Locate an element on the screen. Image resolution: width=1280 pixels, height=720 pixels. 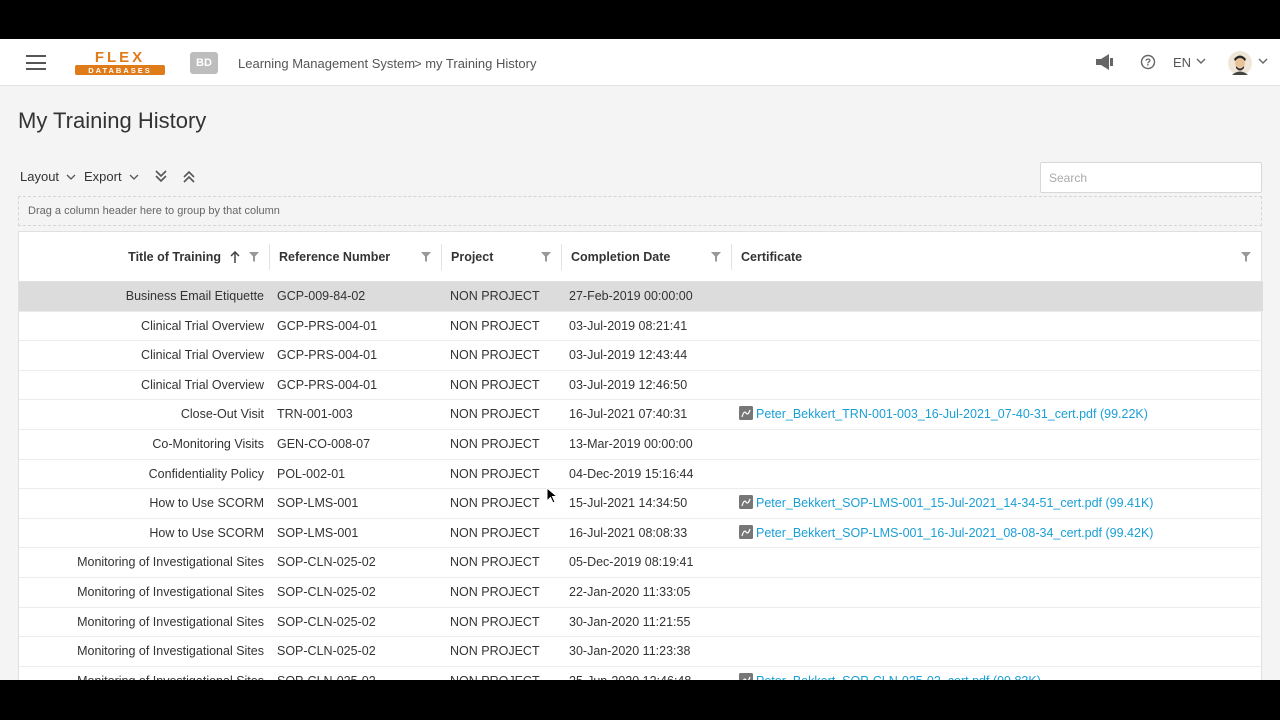
collapse-all-icon is located at coordinates (189, 177).